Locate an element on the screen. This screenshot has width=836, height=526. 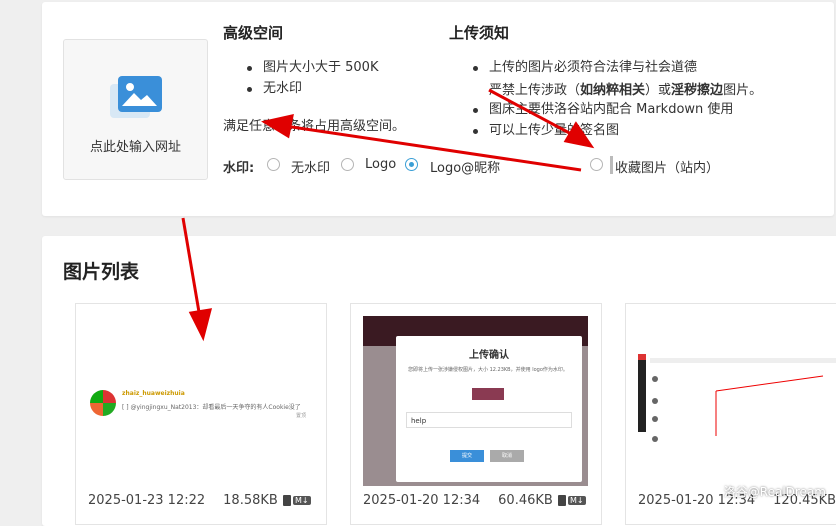
radio-label-logo: Logo is located at coordinates (380, 164).